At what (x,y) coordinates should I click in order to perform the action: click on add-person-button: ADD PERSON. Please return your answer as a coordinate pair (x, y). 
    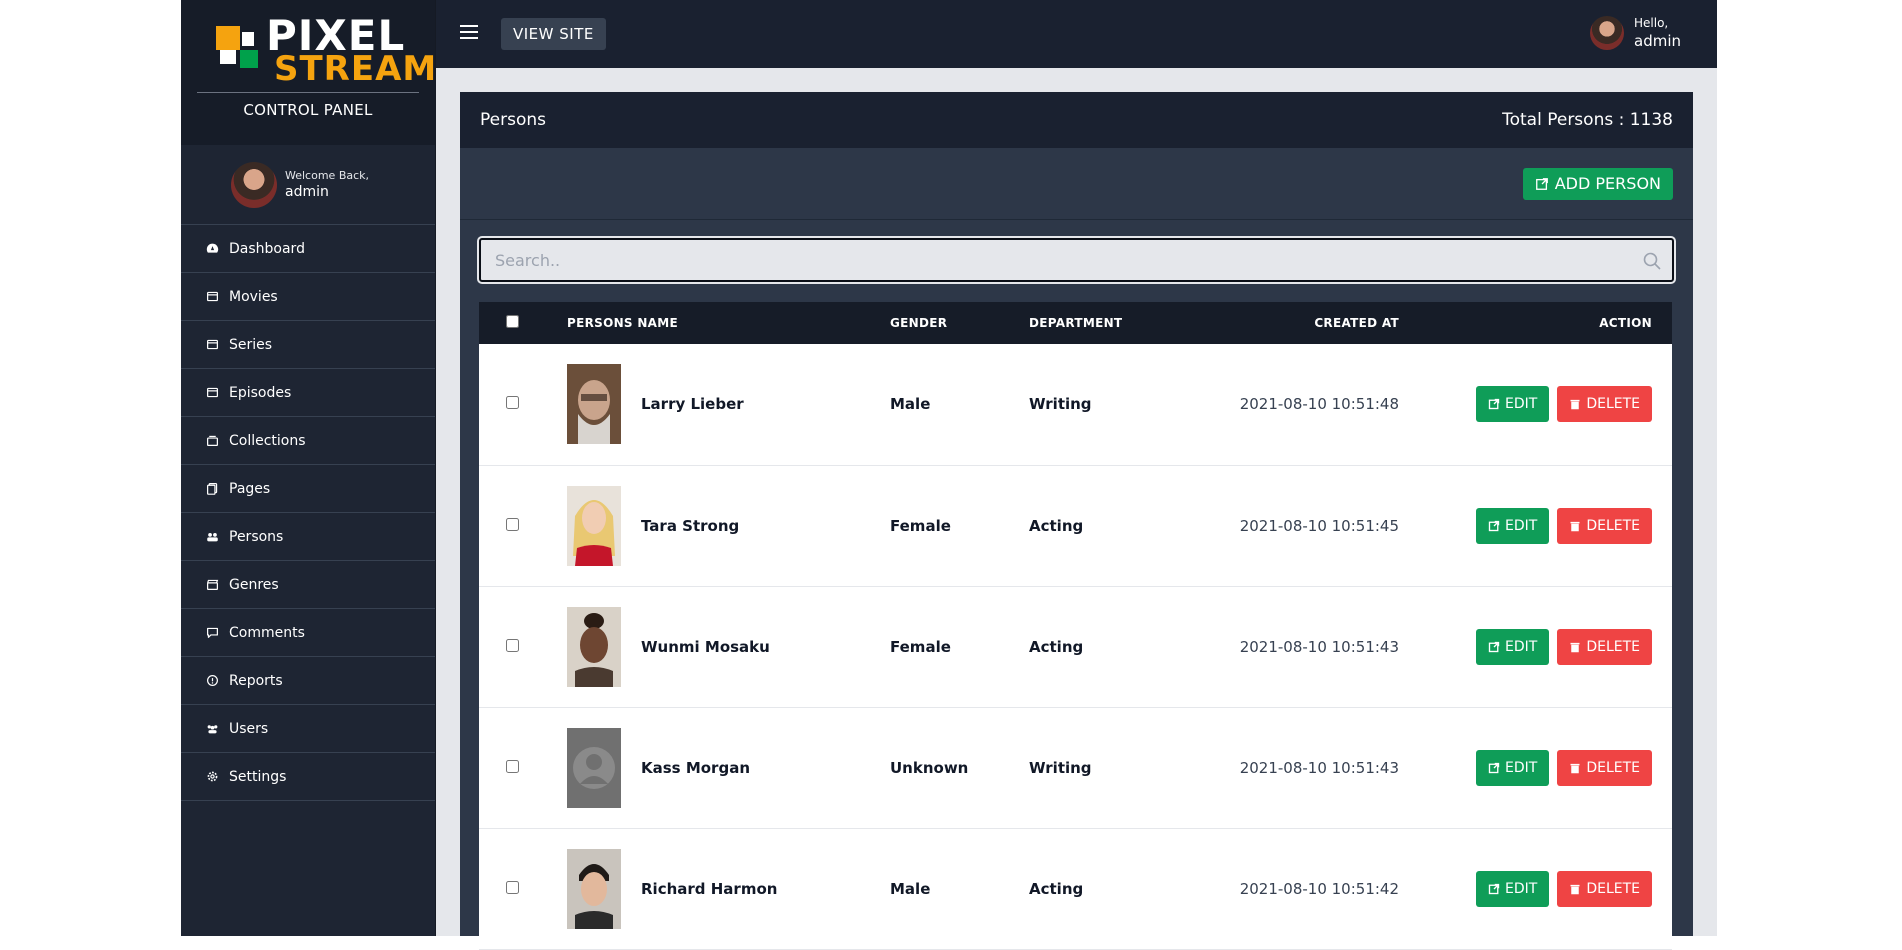
    Looking at the image, I should click on (1597, 183).